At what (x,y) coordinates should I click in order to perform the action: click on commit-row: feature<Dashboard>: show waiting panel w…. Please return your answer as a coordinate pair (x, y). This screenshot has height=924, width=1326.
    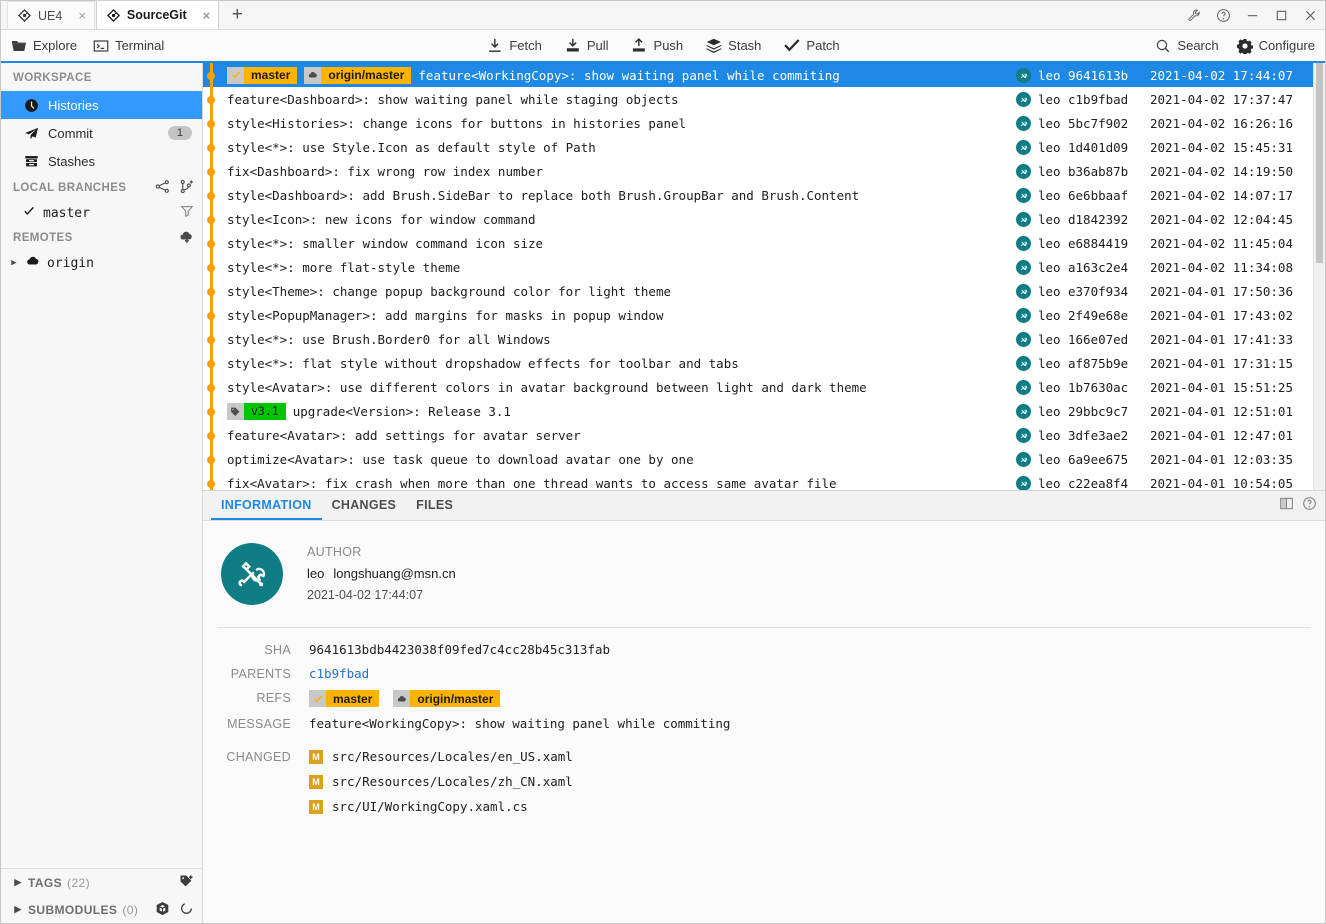
    Looking at the image, I should click on (758, 99).